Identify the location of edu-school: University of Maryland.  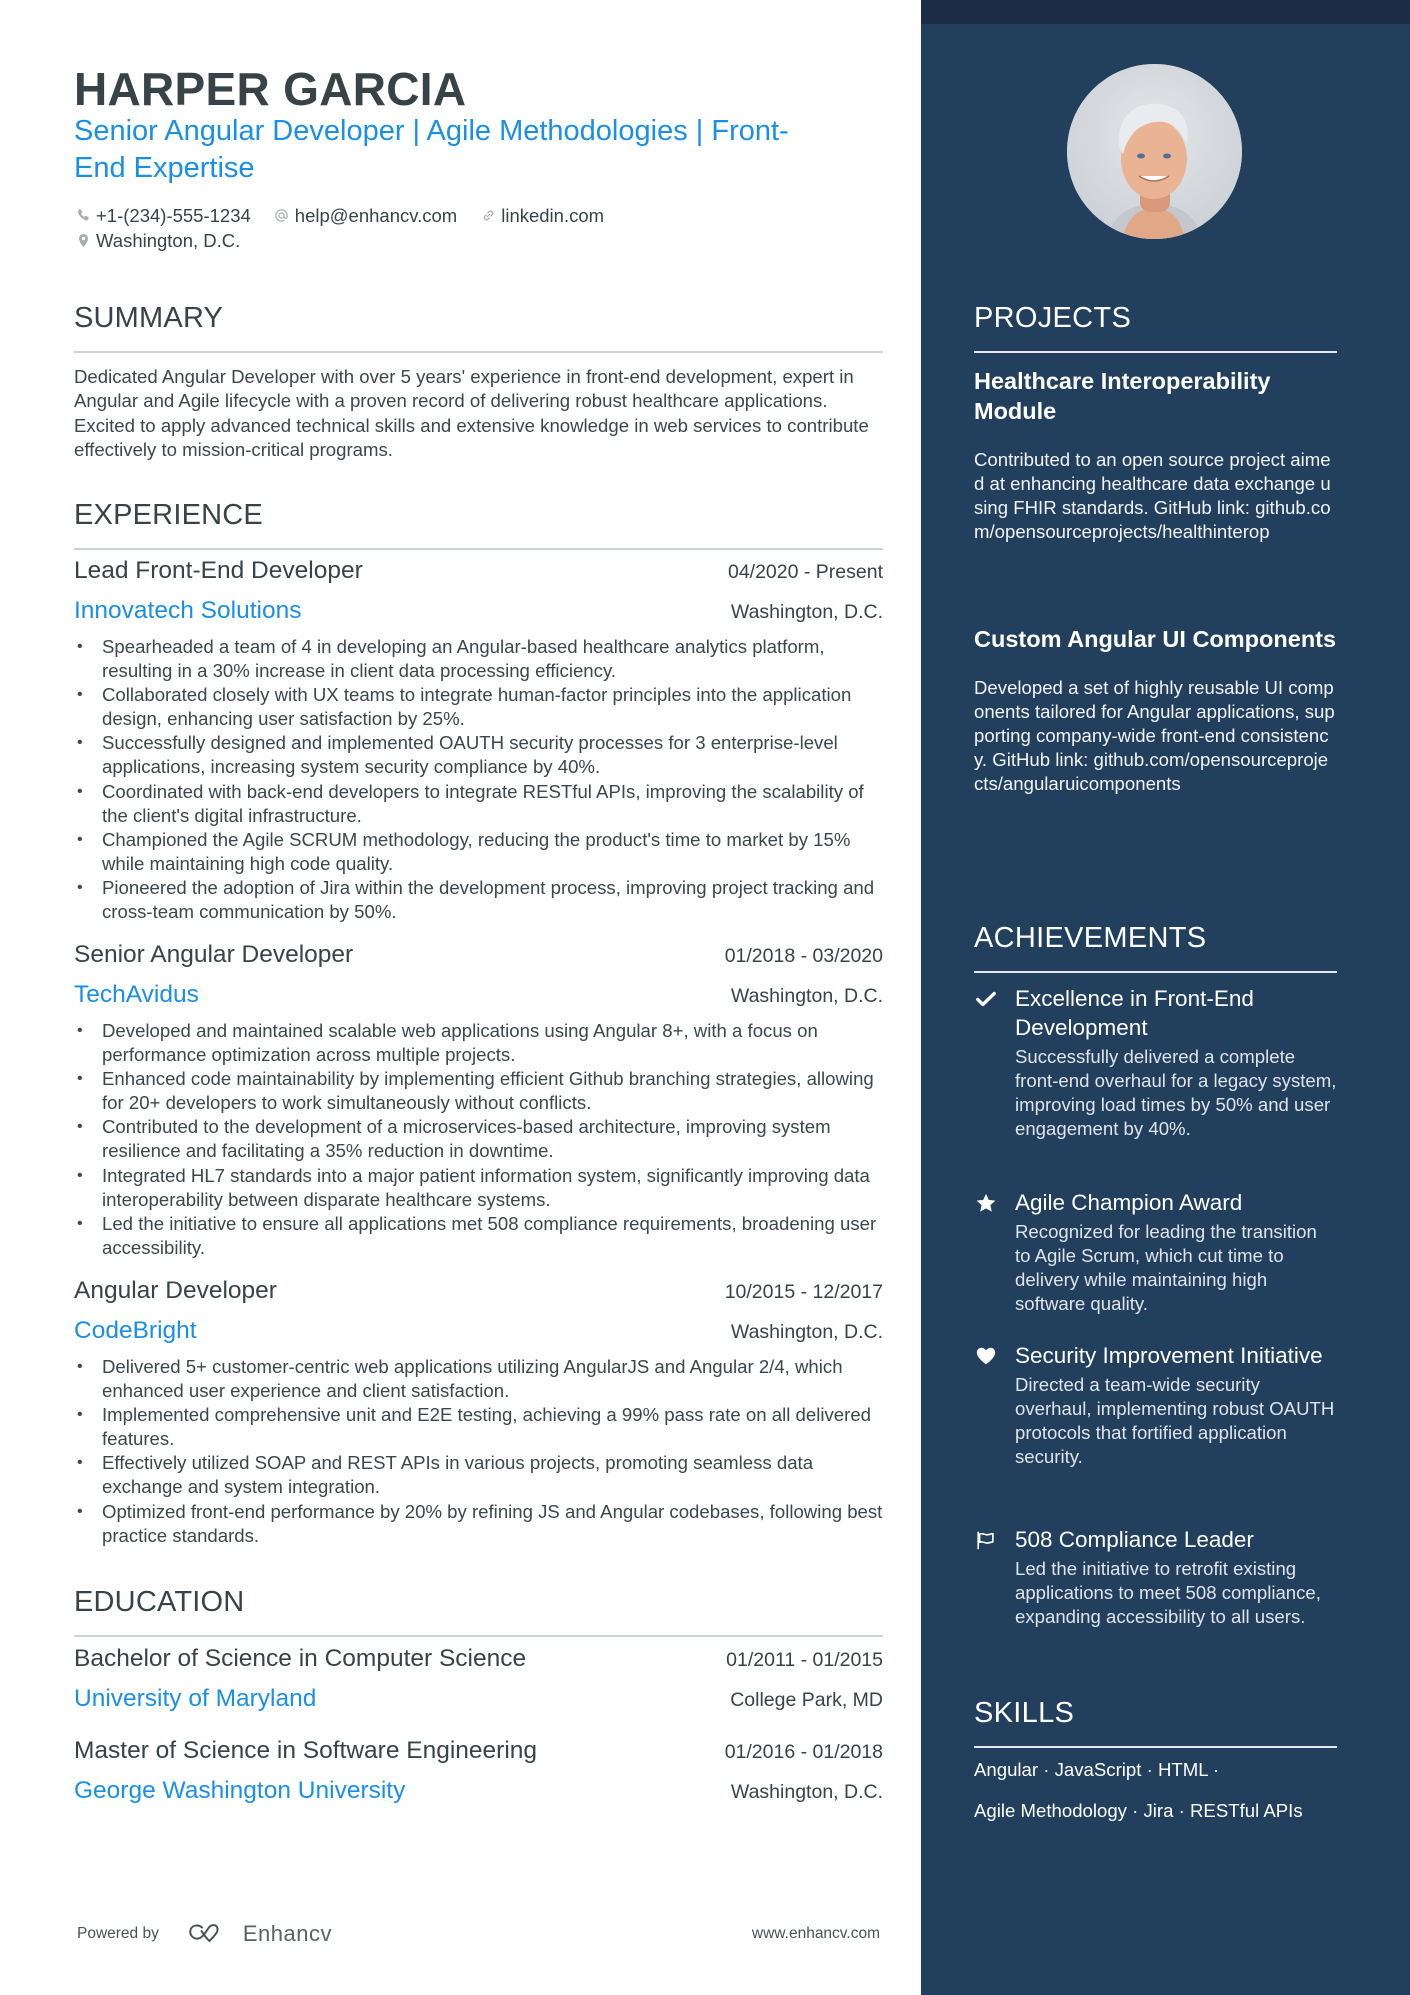
(195, 1699).